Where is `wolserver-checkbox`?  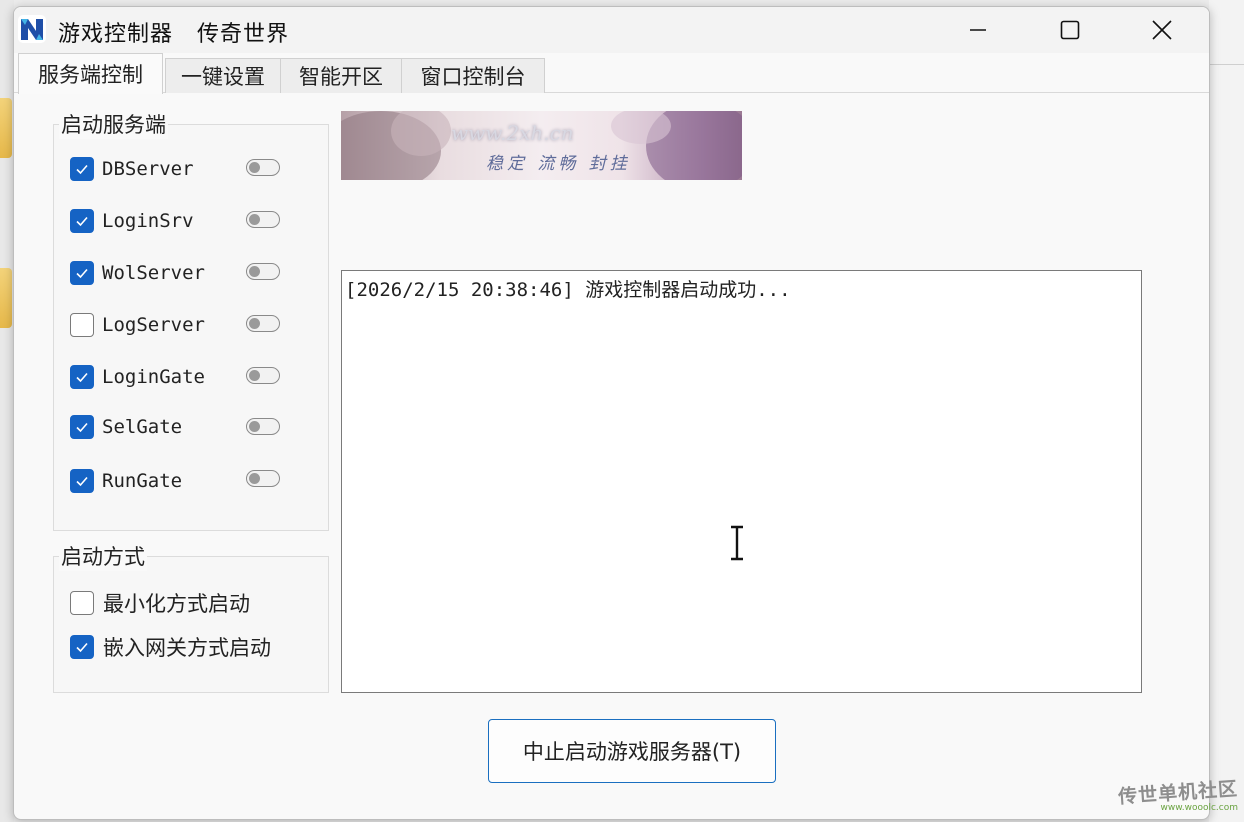
wolserver-checkbox is located at coordinates (82, 273).